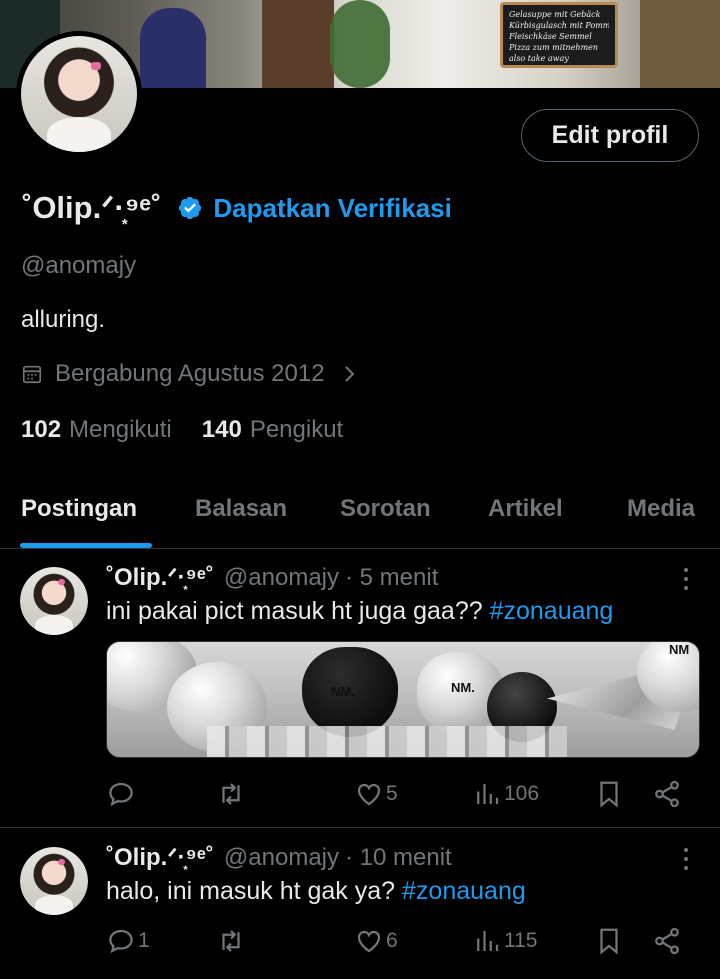 This screenshot has height=979, width=720. What do you see at coordinates (92, 207) in the screenshot?
I see `display-name: ˚Olip.ᐟ·͙⁹ᵉ˚` at bounding box center [92, 207].